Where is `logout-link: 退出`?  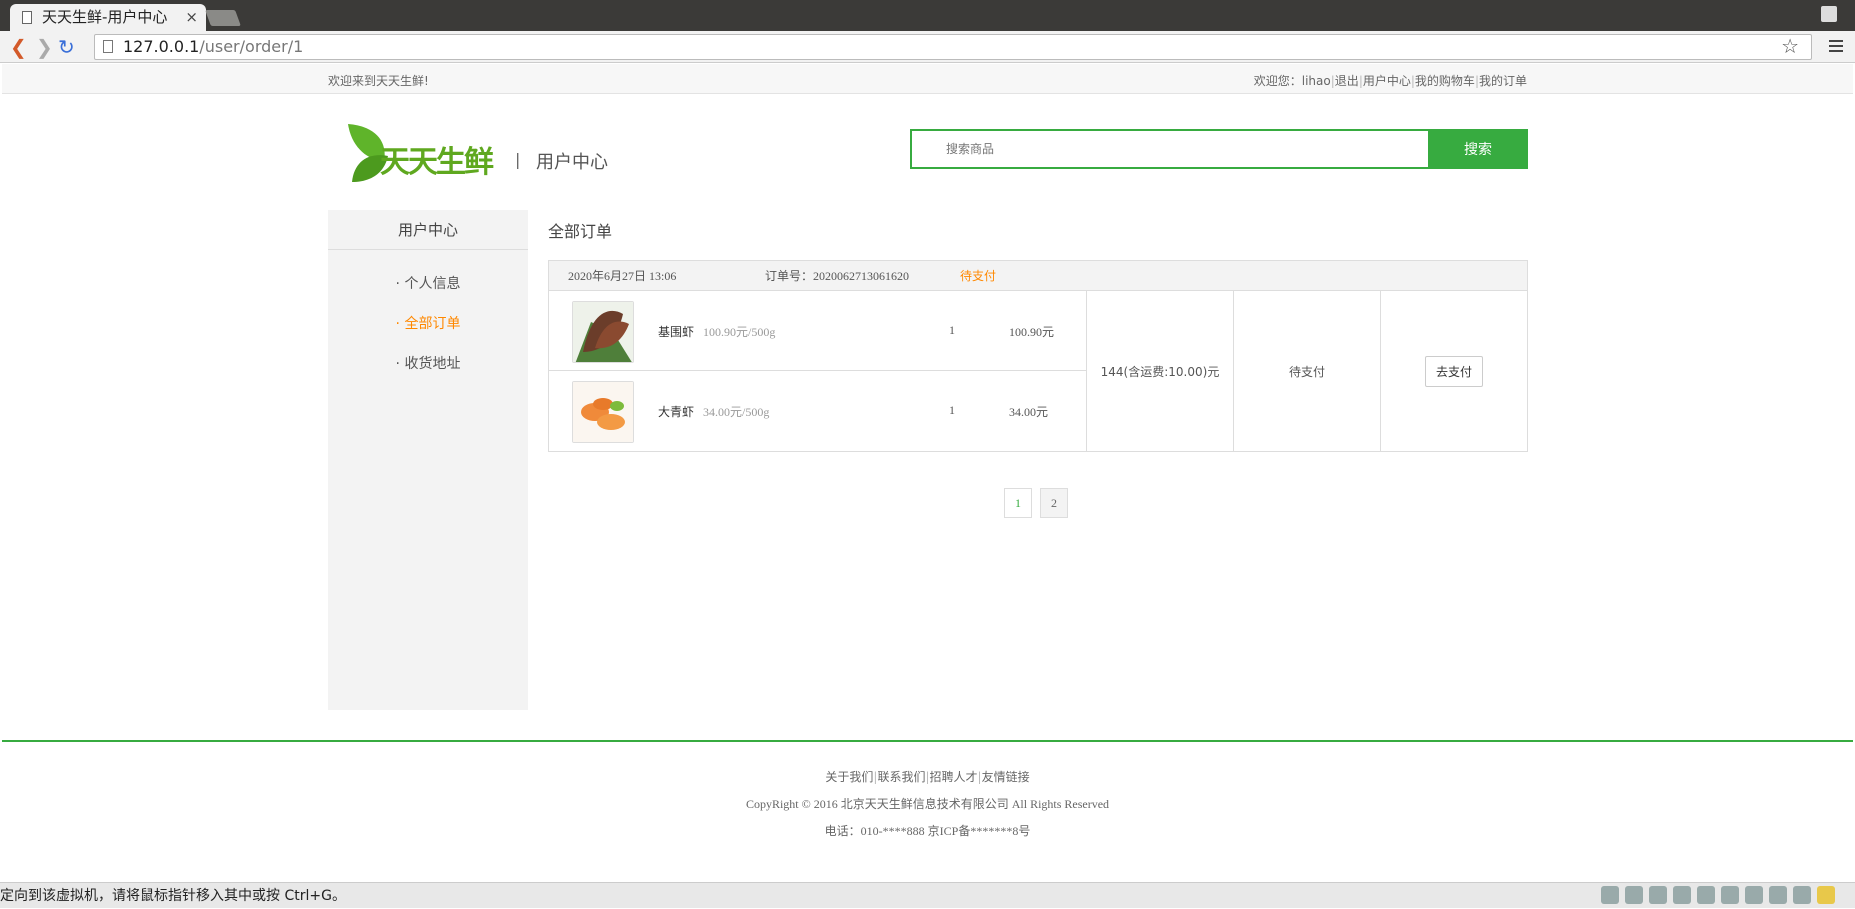
logout-link: 退出 is located at coordinates (1347, 81).